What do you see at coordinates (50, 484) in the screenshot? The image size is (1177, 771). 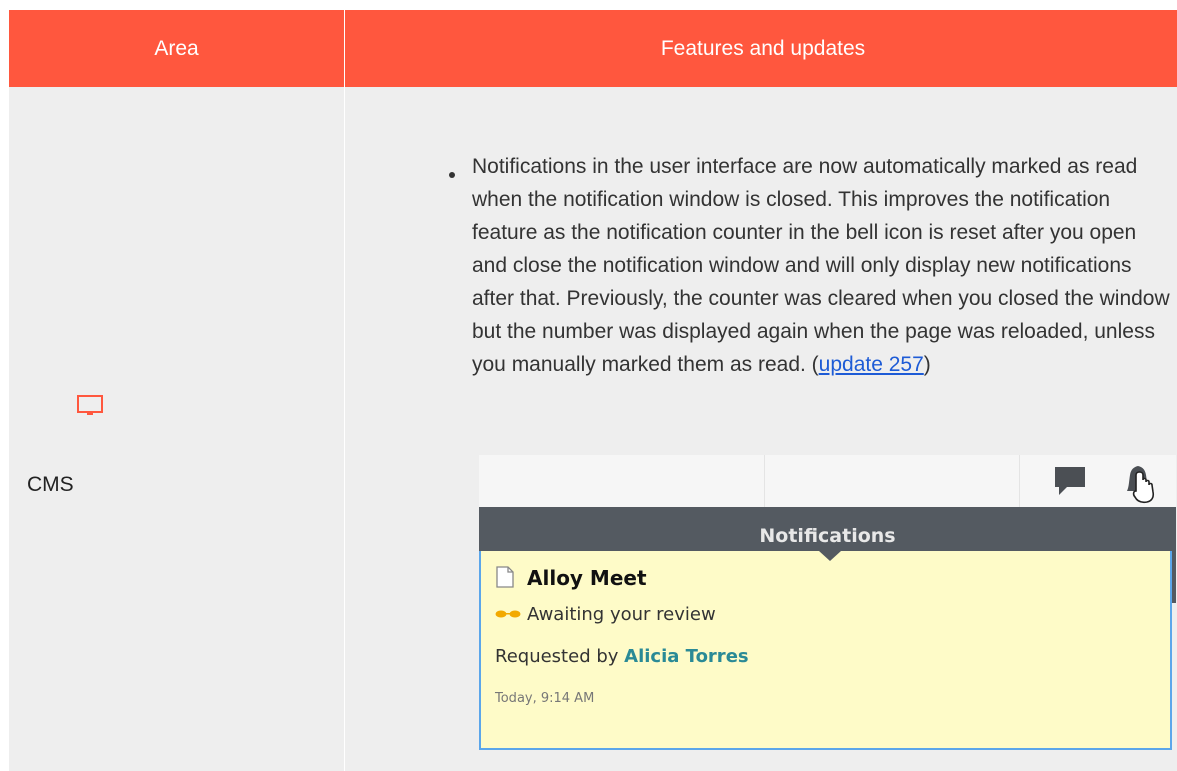 I see `area-label: CMS` at bounding box center [50, 484].